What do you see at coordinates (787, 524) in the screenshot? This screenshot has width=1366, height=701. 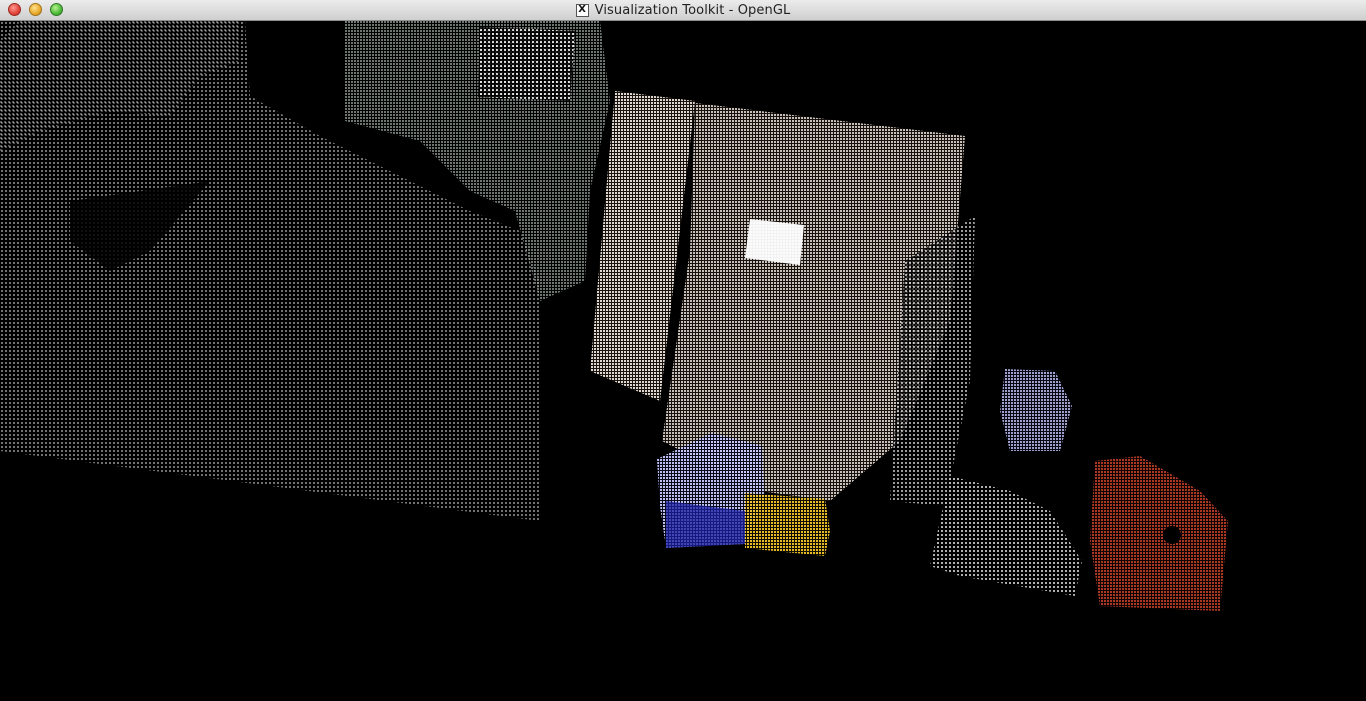 I see `floor-mat` at bounding box center [787, 524].